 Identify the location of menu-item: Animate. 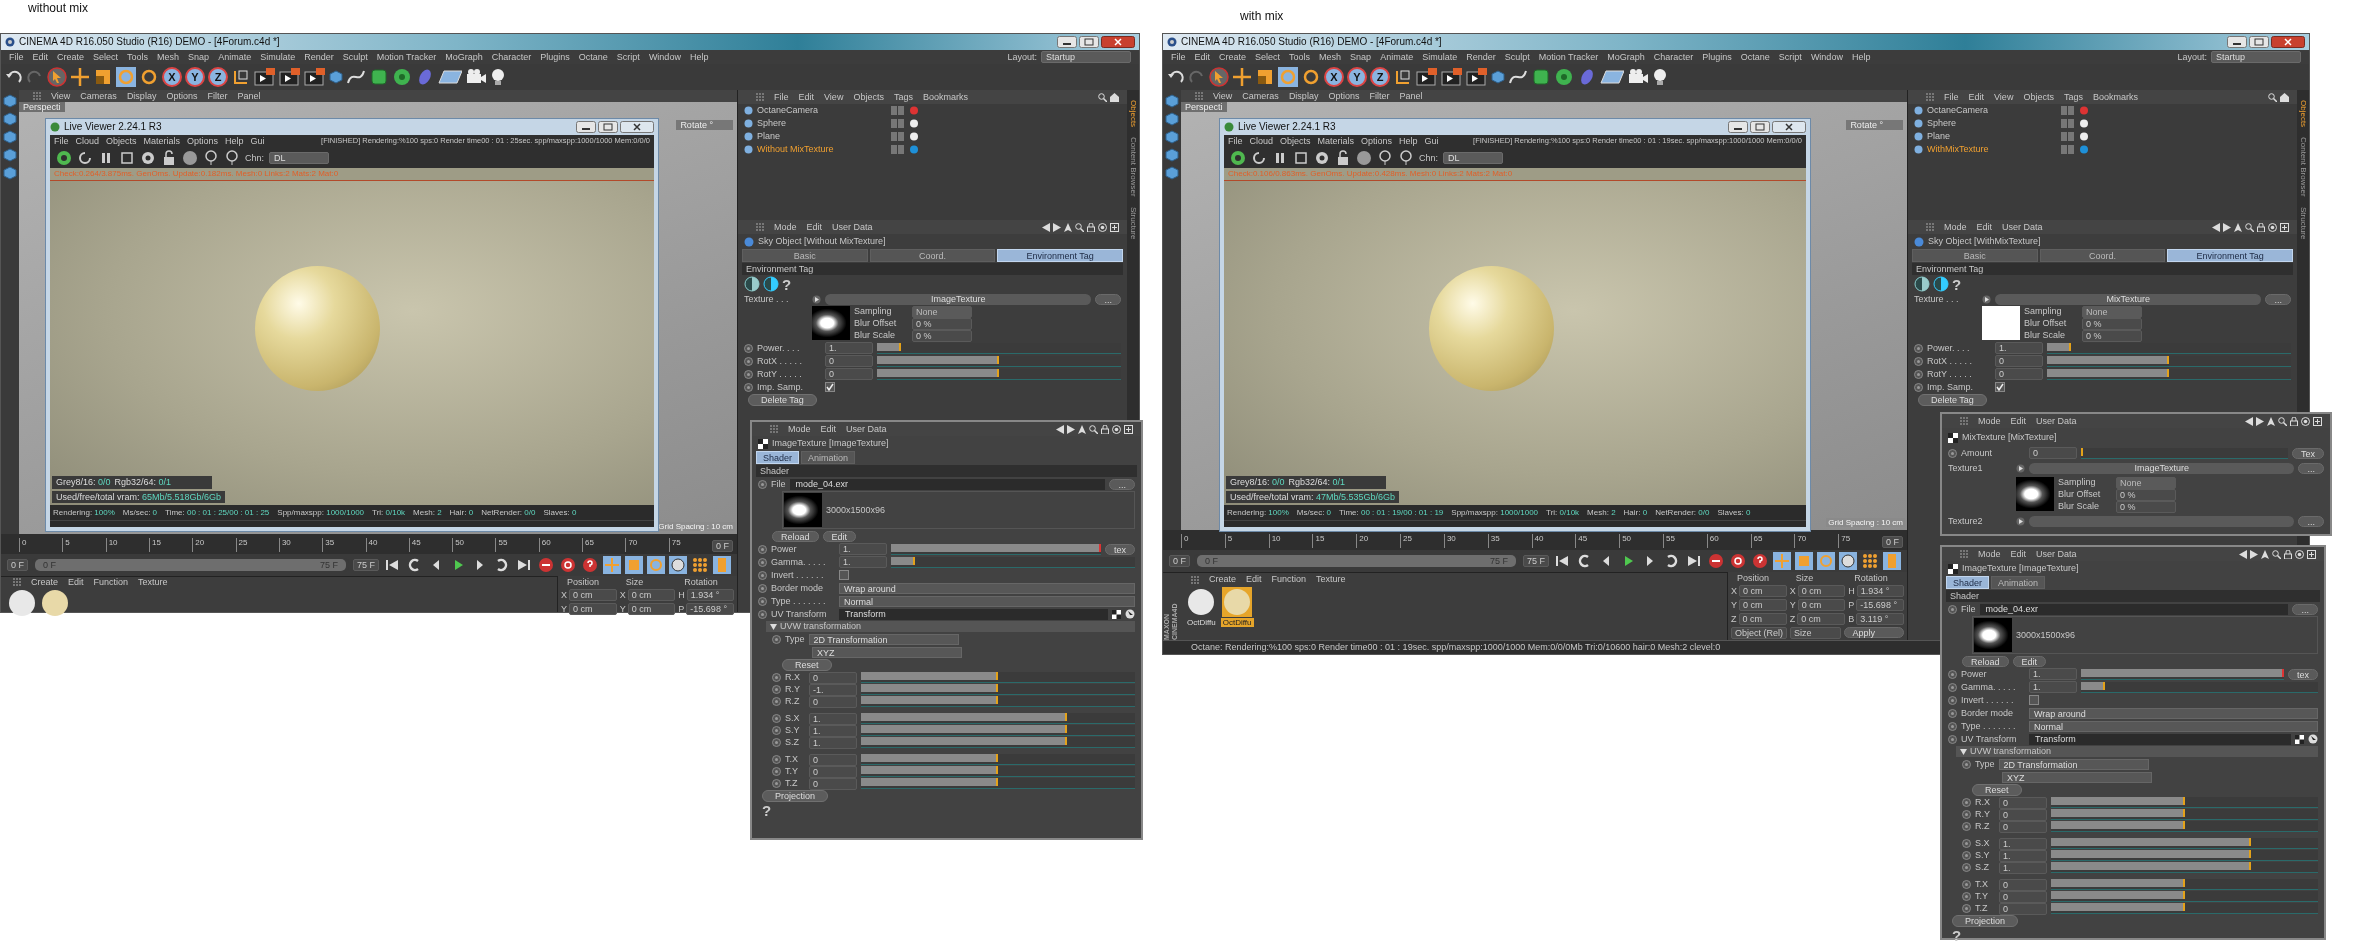
(1397, 57).